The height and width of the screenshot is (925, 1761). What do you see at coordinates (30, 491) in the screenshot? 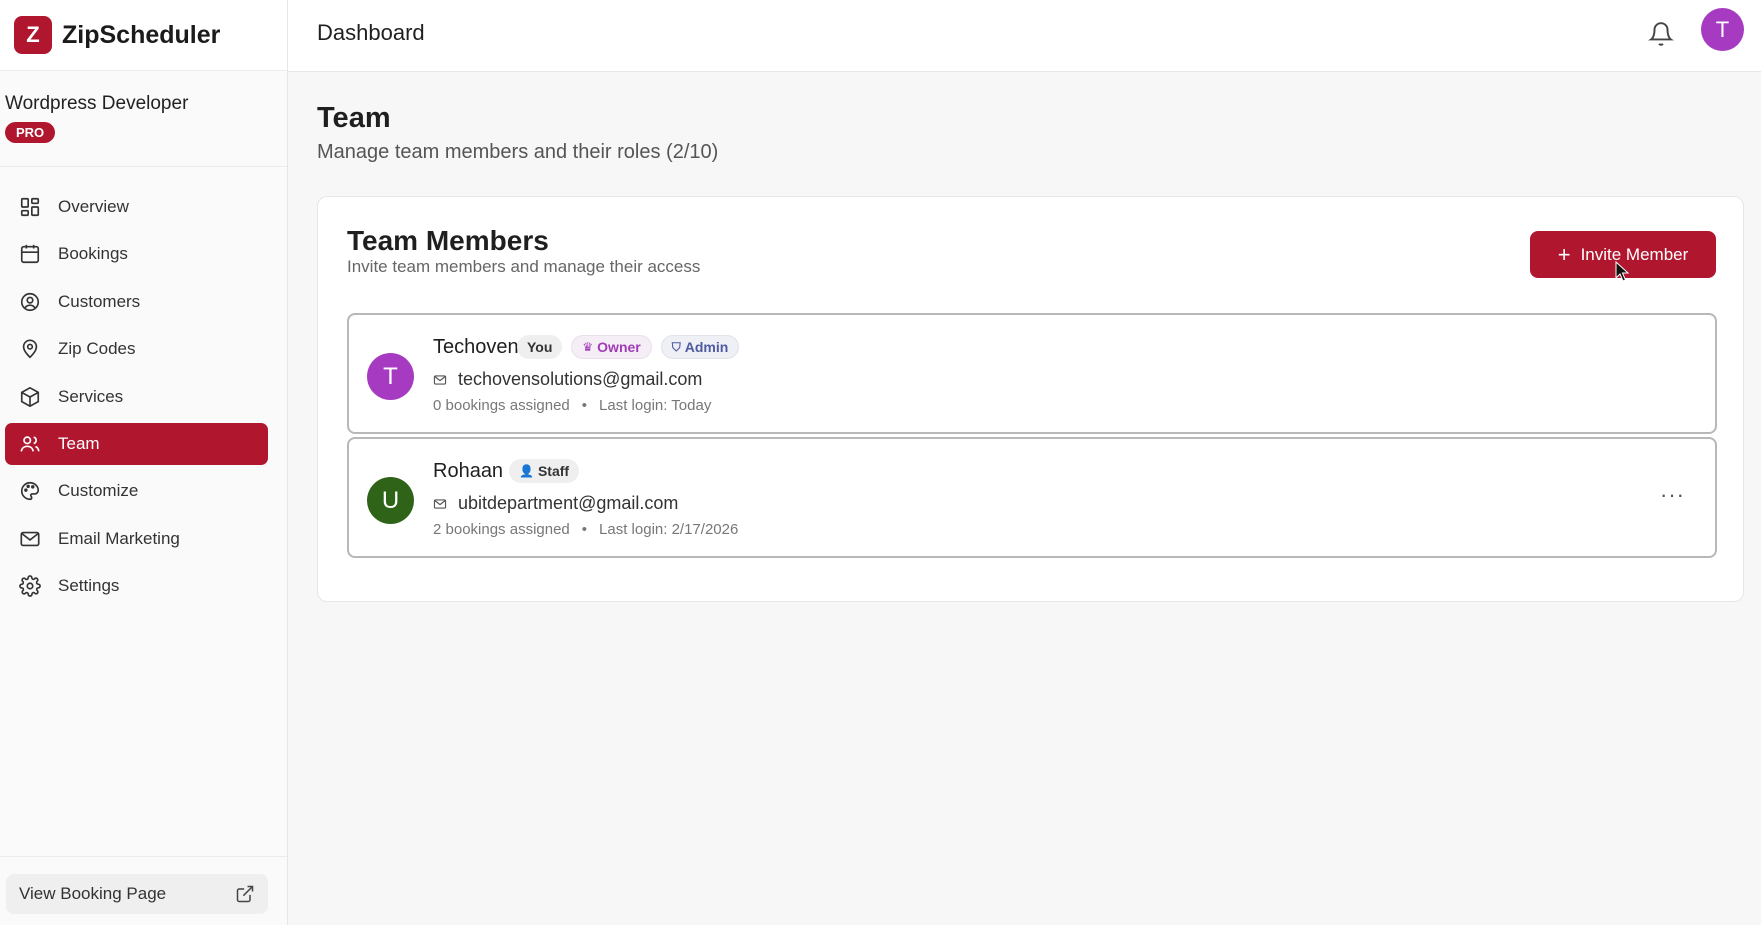
I see `palette-icon` at bounding box center [30, 491].